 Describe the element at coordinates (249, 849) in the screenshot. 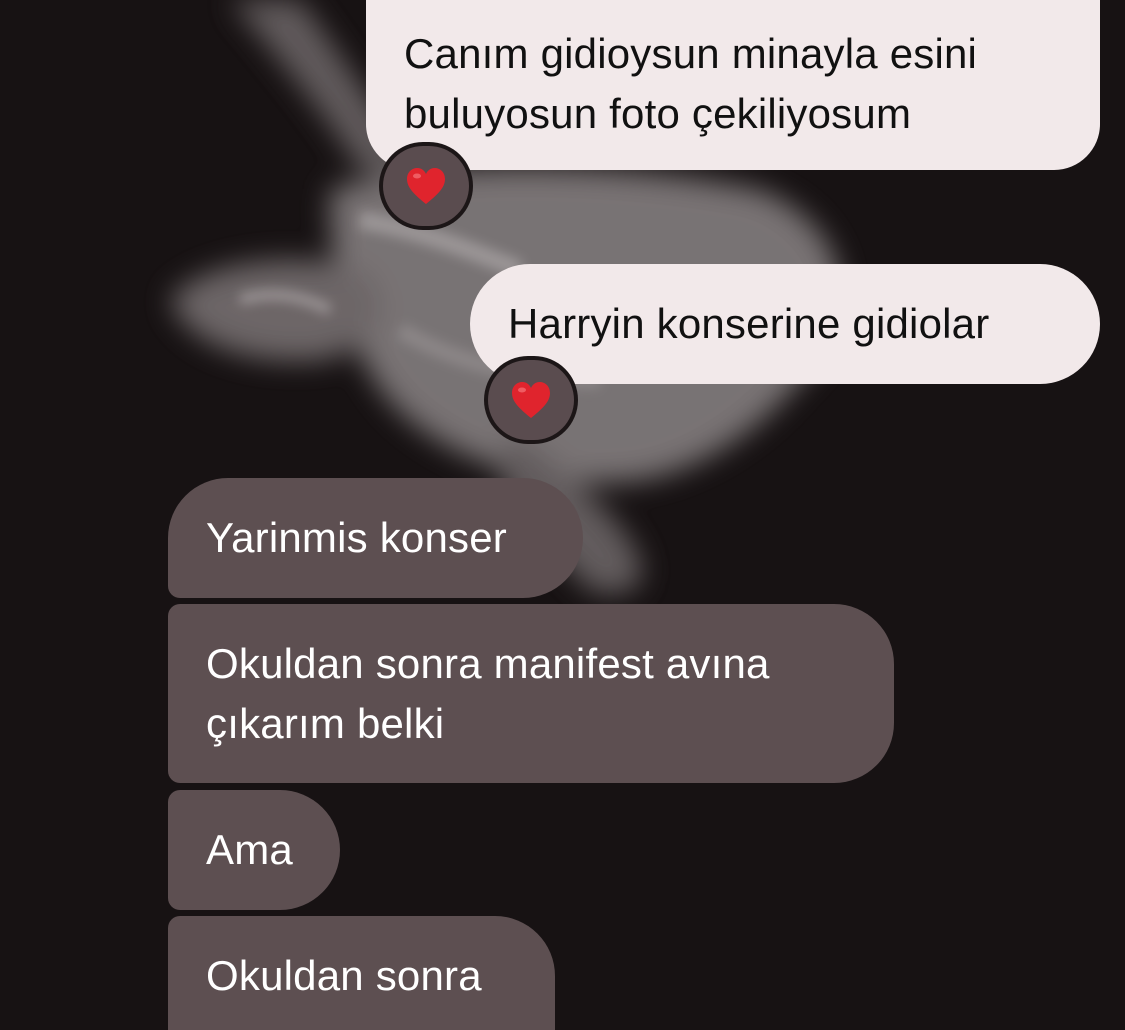

I see `message-text-line: Ama` at that location.